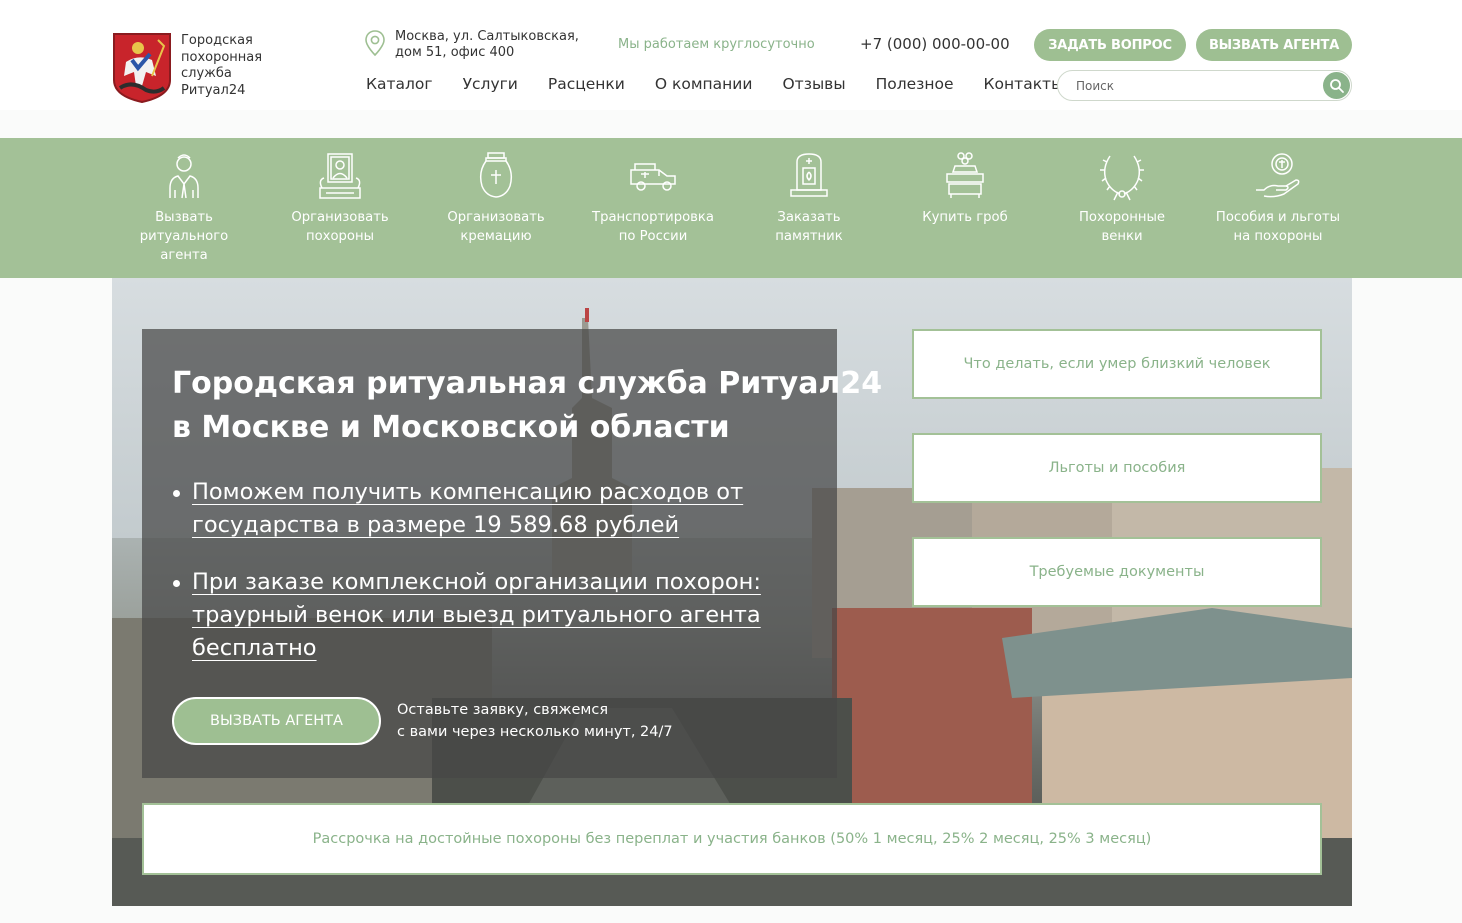  Describe the element at coordinates (965, 217) in the screenshot. I see `service-label: Купить гроб` at that location.